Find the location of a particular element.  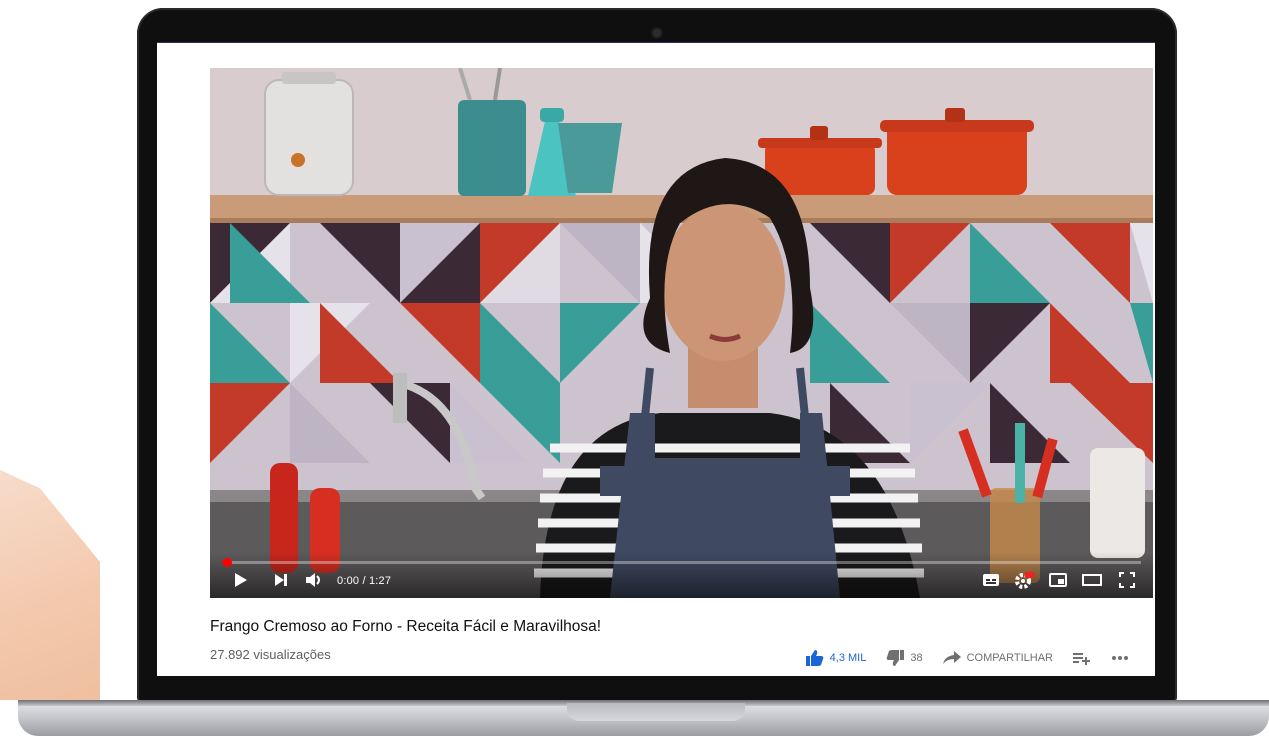

video-actions: 4,3 MIL 38 COMPARTILHAR is located at coordinates (967, 658).